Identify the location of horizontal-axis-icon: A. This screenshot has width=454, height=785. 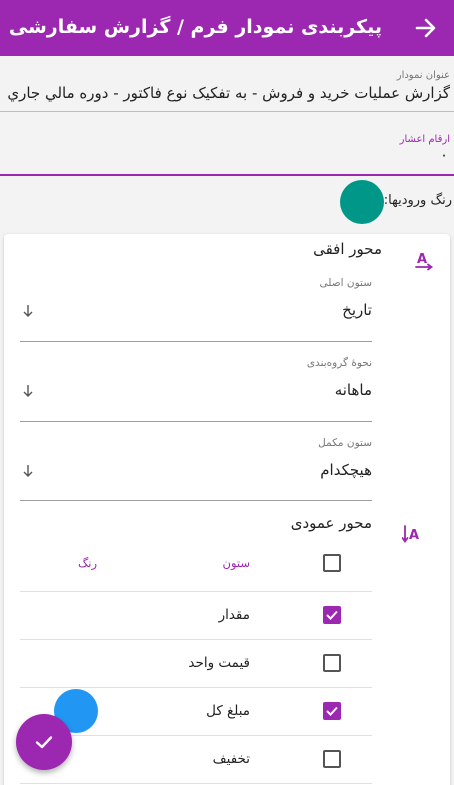
(425, 261).